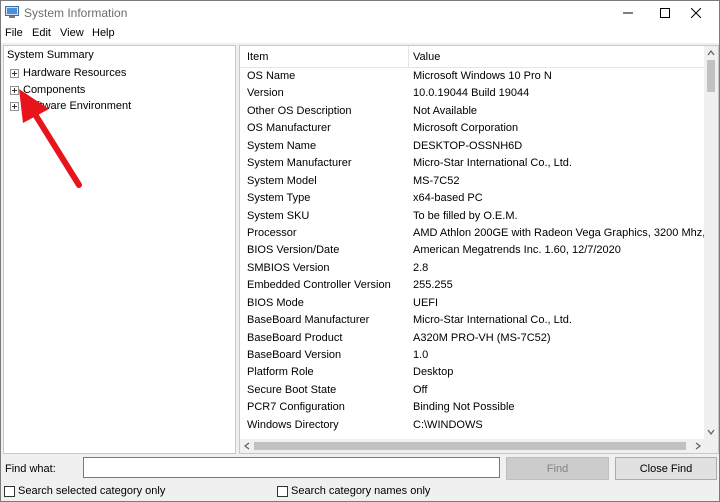 Image resolution: width=720 pixels, height=502 pixels. Describe the element at coordinates (14, 33) in the screenshot. I see `menu-file: File` at that location.